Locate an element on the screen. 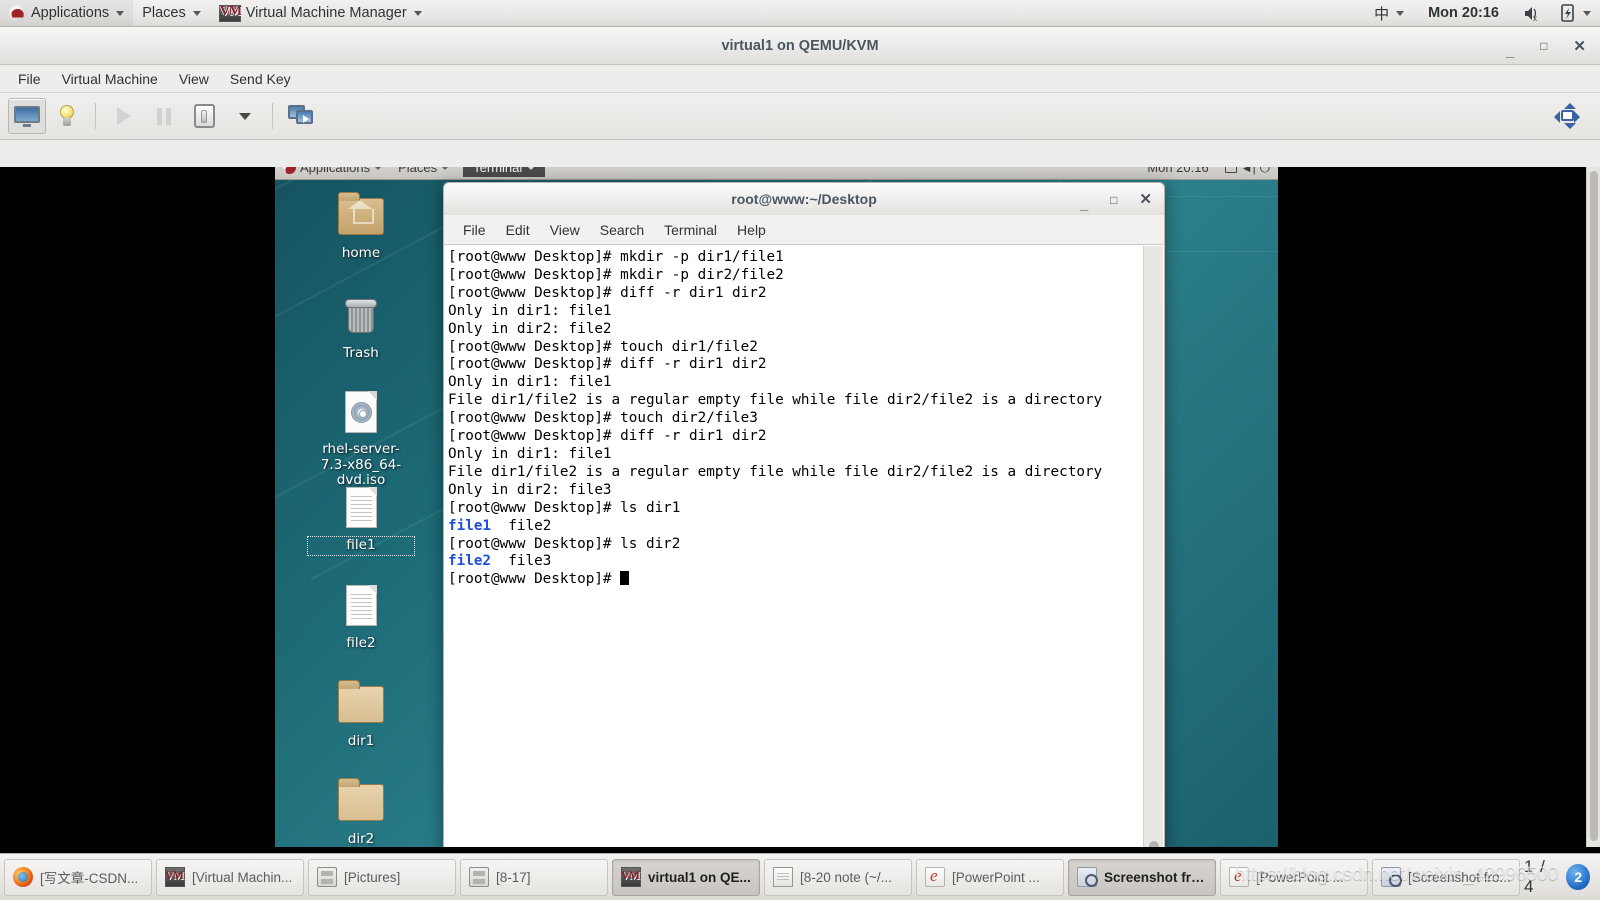 This screenshot has width=1600, height=900. battery-indicator is located at coordinates (1575, 13).